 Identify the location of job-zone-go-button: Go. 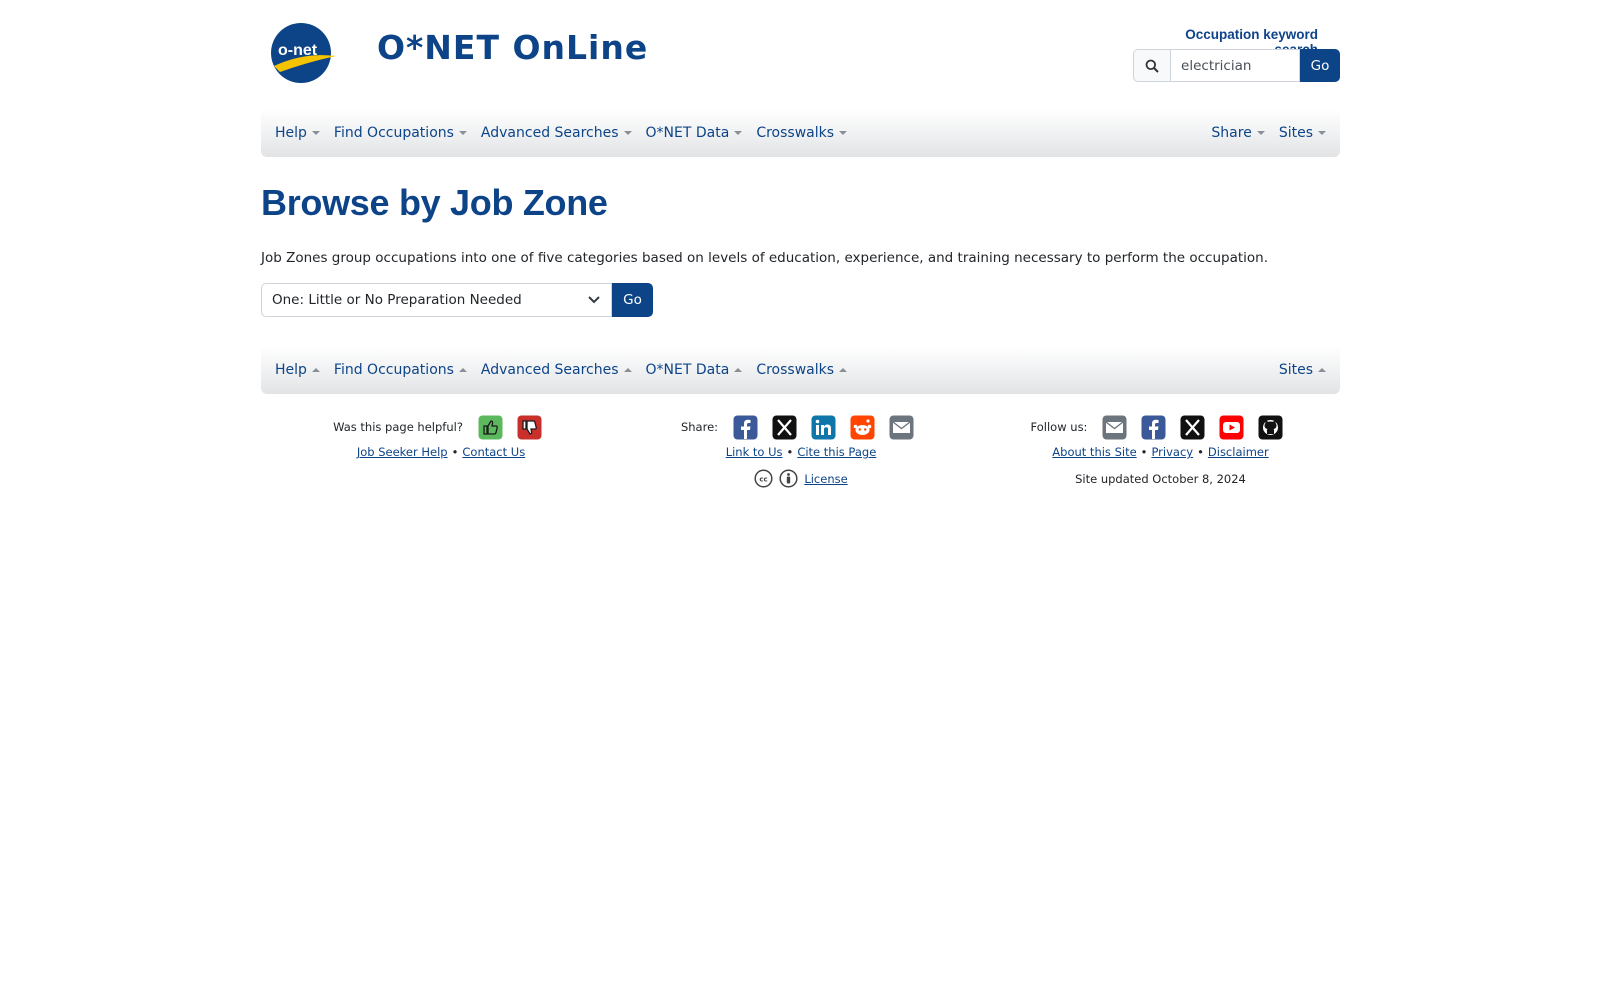
(632, 300).